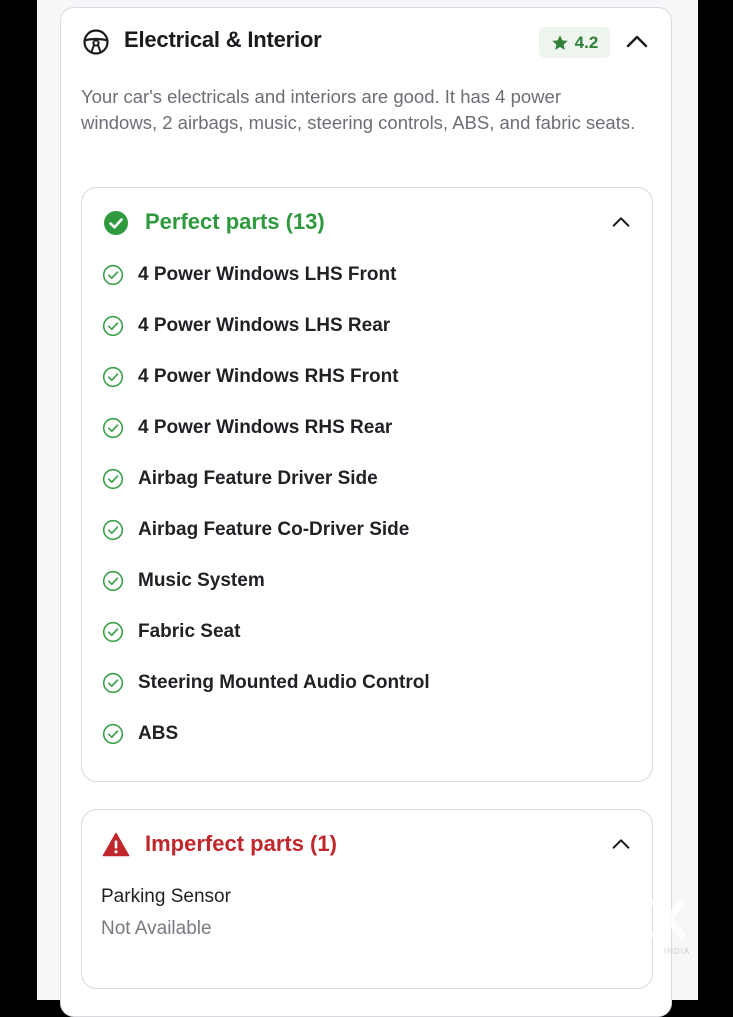 Image resolution: width=733 pixels, height=1017 pixels. Describe the element at coordinates (627, 925) in the screenshot. I see `olx-watermark-logo: INDIA` at that location.